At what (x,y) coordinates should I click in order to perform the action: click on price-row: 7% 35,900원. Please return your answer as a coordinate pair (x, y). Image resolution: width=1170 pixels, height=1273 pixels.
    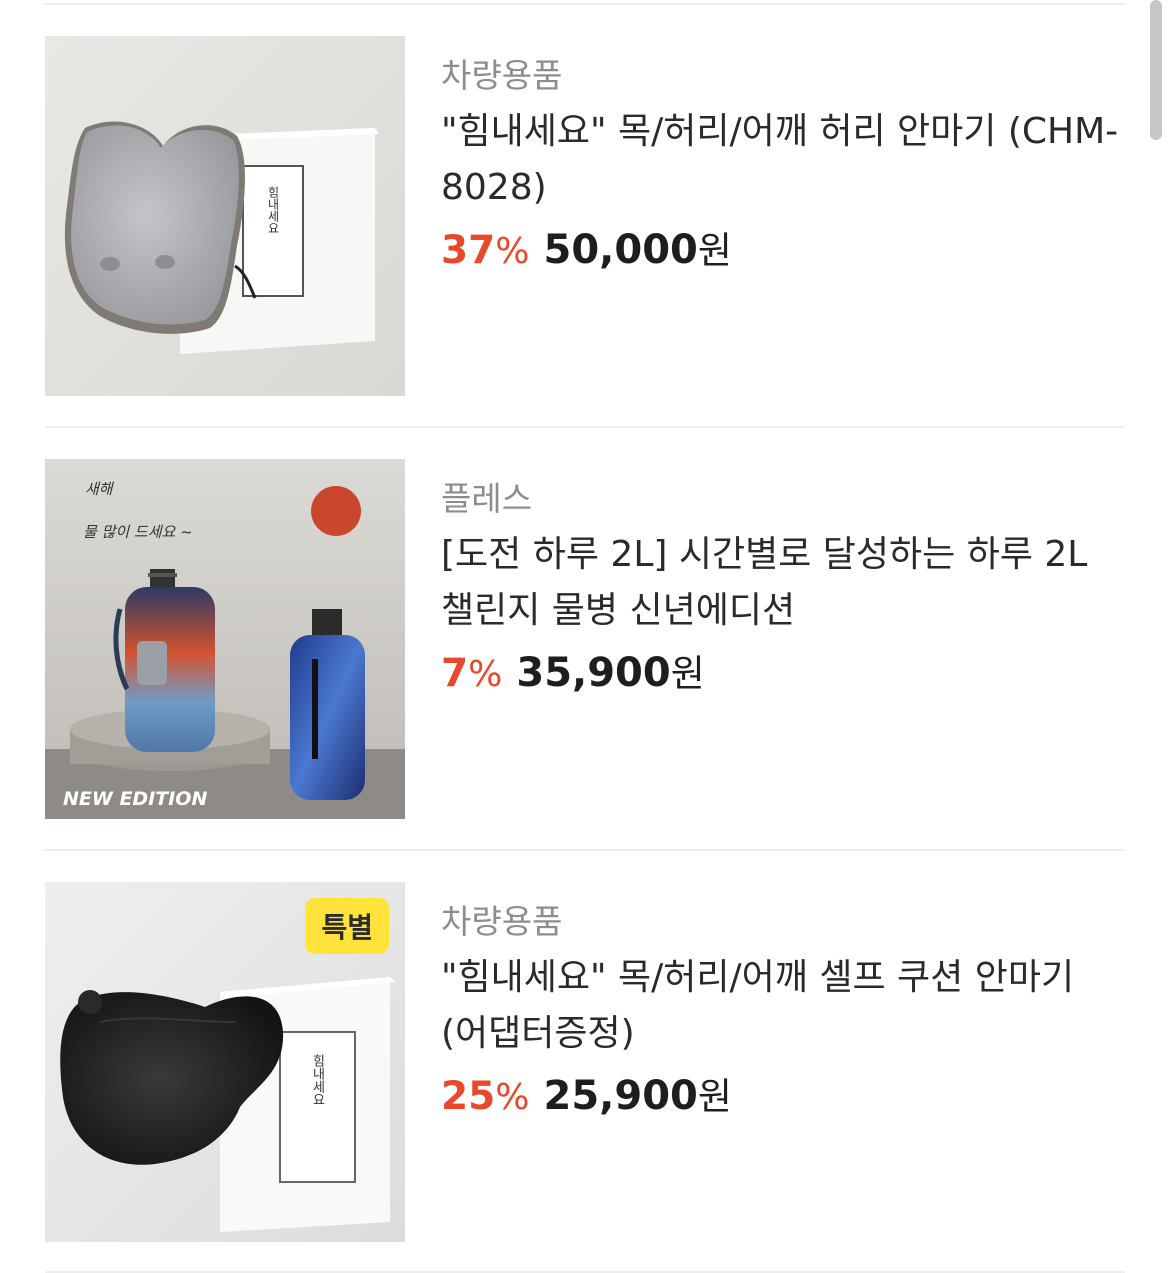
    Looking at the image, I should click on (783, 677).